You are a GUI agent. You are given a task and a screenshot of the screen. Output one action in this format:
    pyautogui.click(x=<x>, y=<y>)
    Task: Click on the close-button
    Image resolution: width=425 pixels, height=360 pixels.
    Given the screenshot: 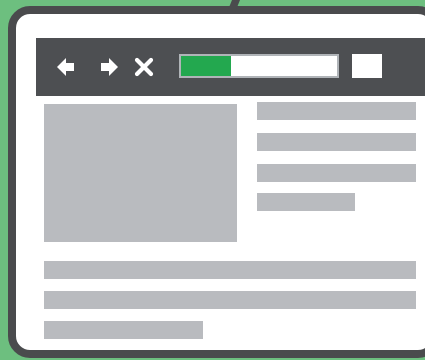 What is the action you would take?
    pyautogui.click(x=144, y=67)
    